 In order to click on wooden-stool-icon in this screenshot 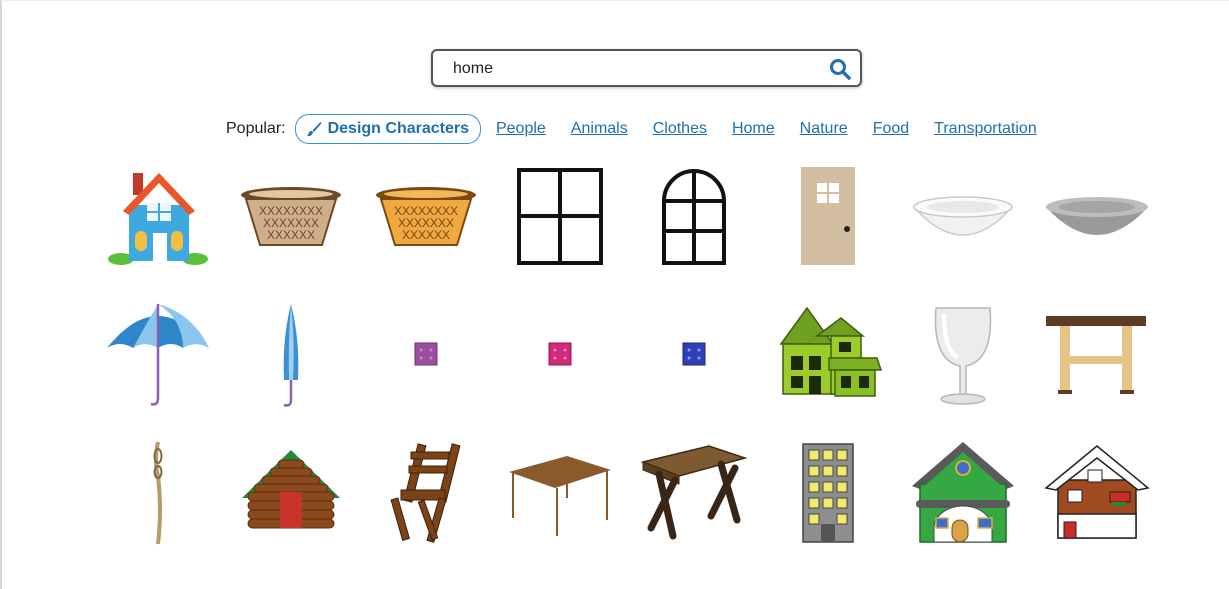, I will do `click(1096, 355)`.